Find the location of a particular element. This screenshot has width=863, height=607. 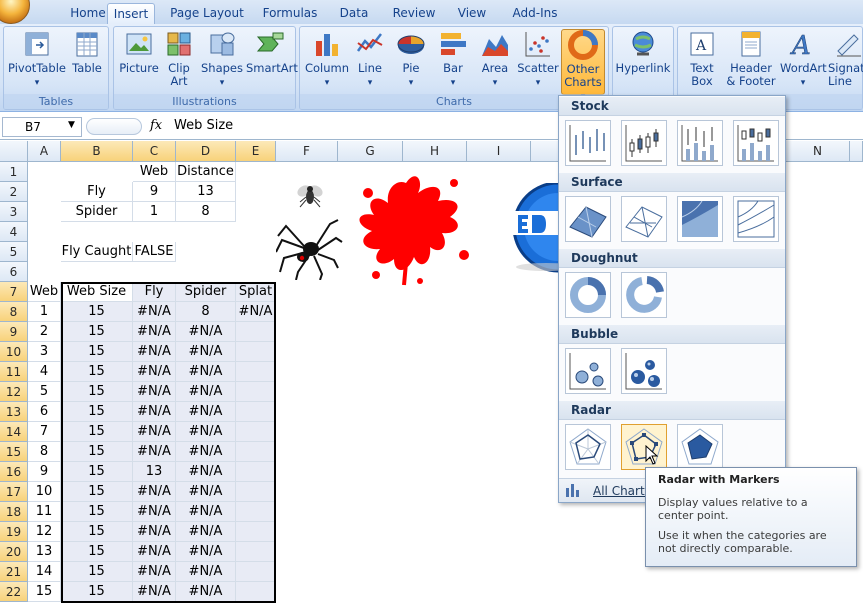

stock-hlc-thumb is located at coordinates (588, 143).